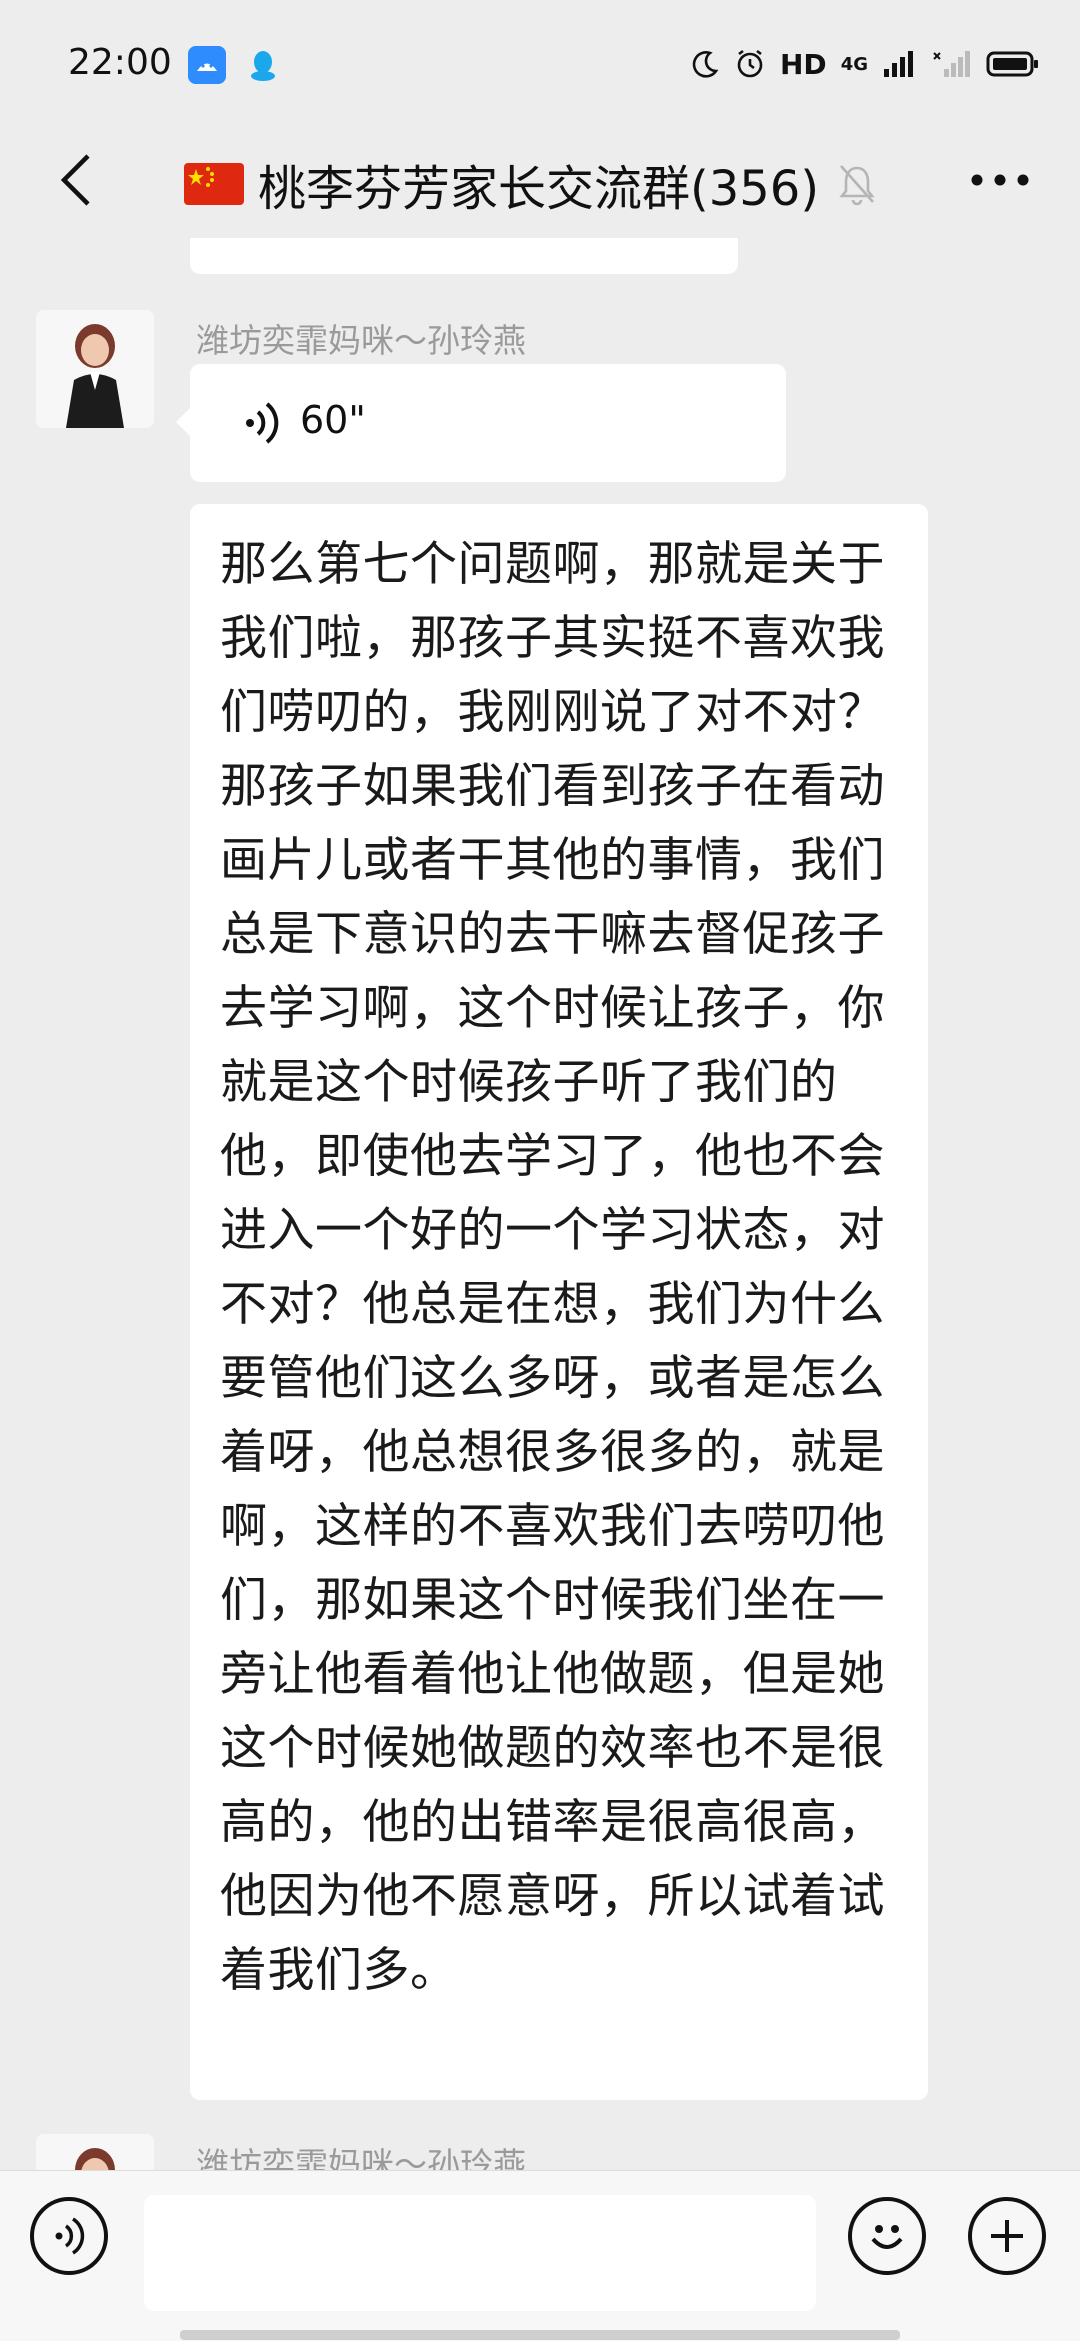 The width and height of the screenshot is (1080, 2341). What do you see at coordinates (705, 64) in the screenshot?
I see `moon-icon` at bounding box center [705, 64].